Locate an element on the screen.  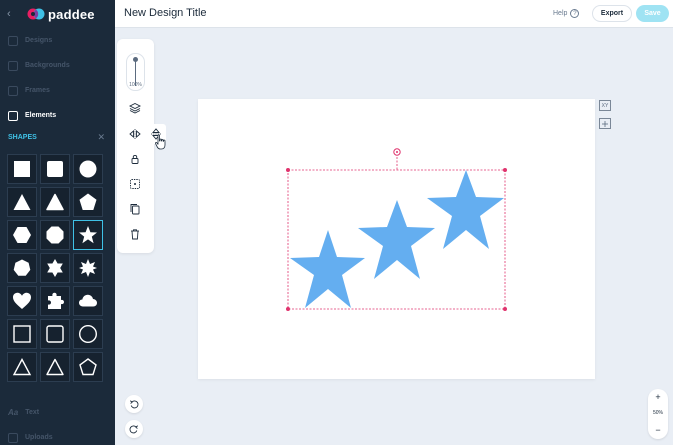
text-icon: Aa is located at coordinates (13, 412).